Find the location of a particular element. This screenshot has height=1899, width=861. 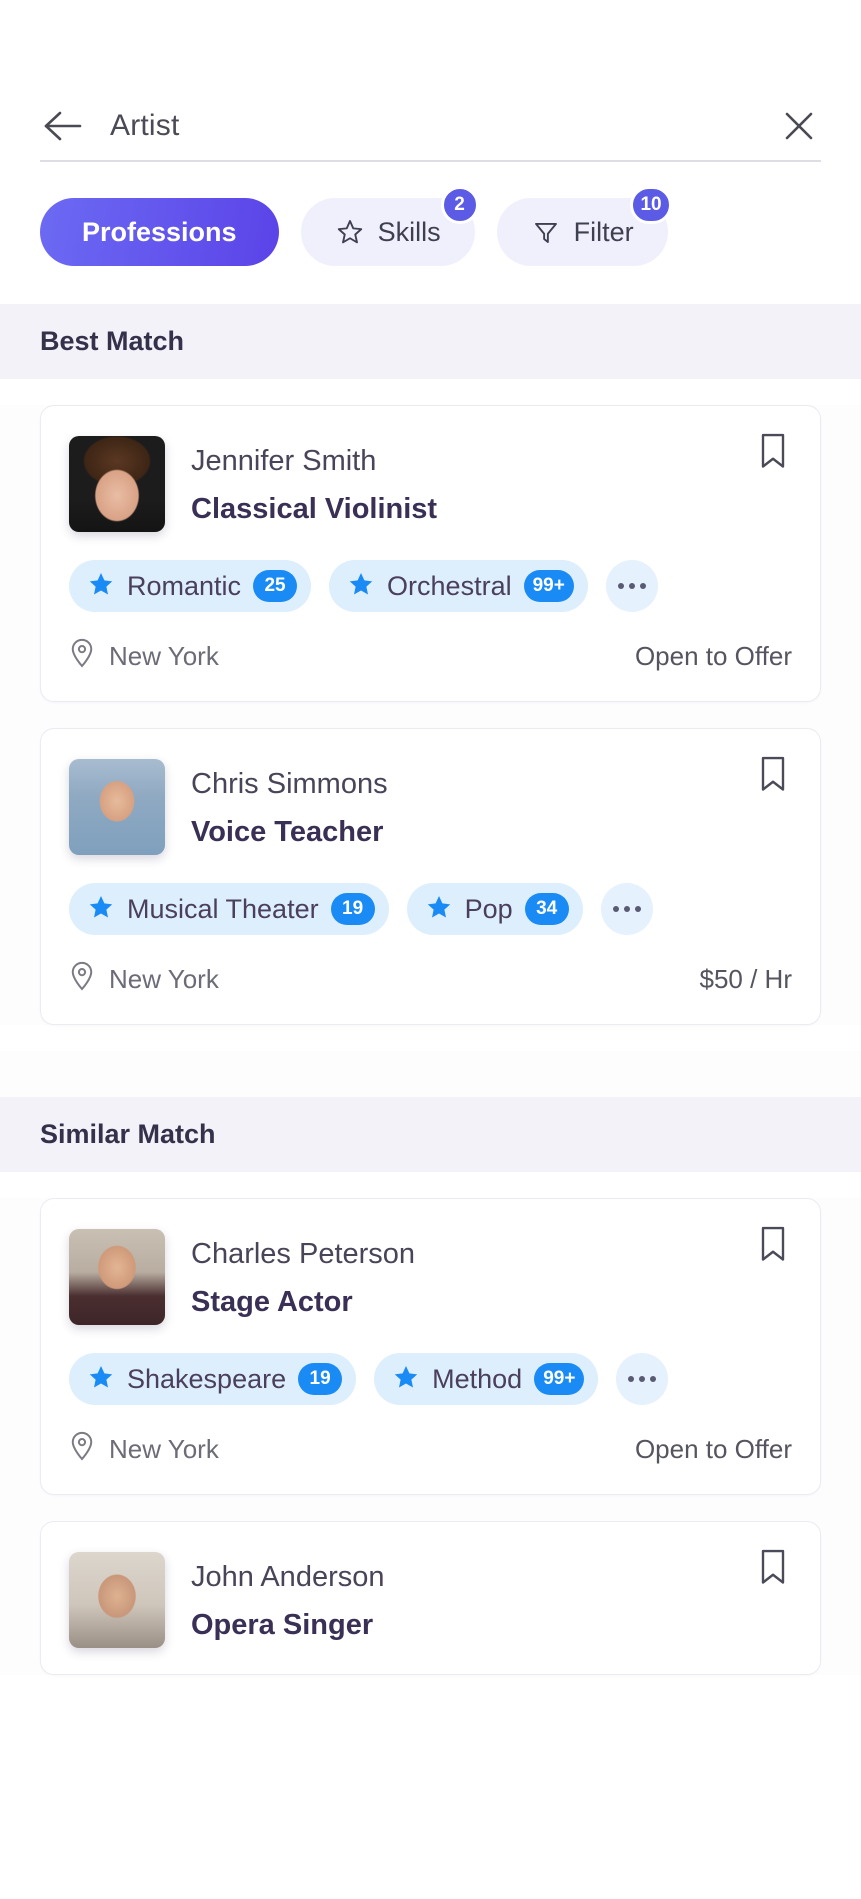

close-icon is located at coordinates (799, 126).